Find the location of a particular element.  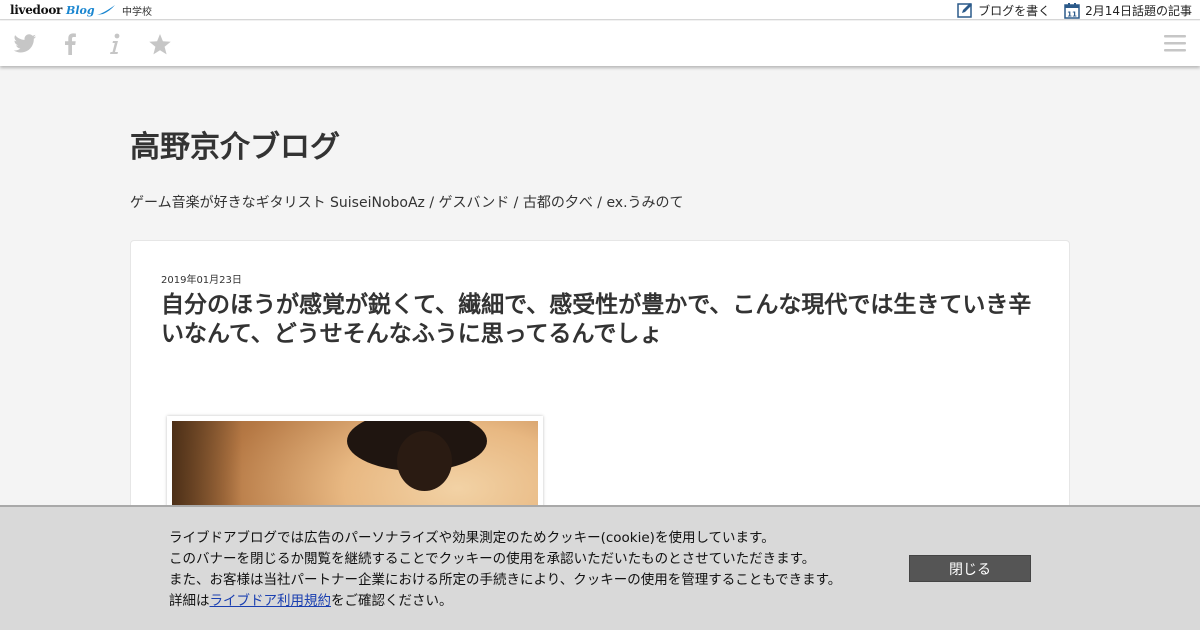

favorite-button is located at coordinates (160, 44).